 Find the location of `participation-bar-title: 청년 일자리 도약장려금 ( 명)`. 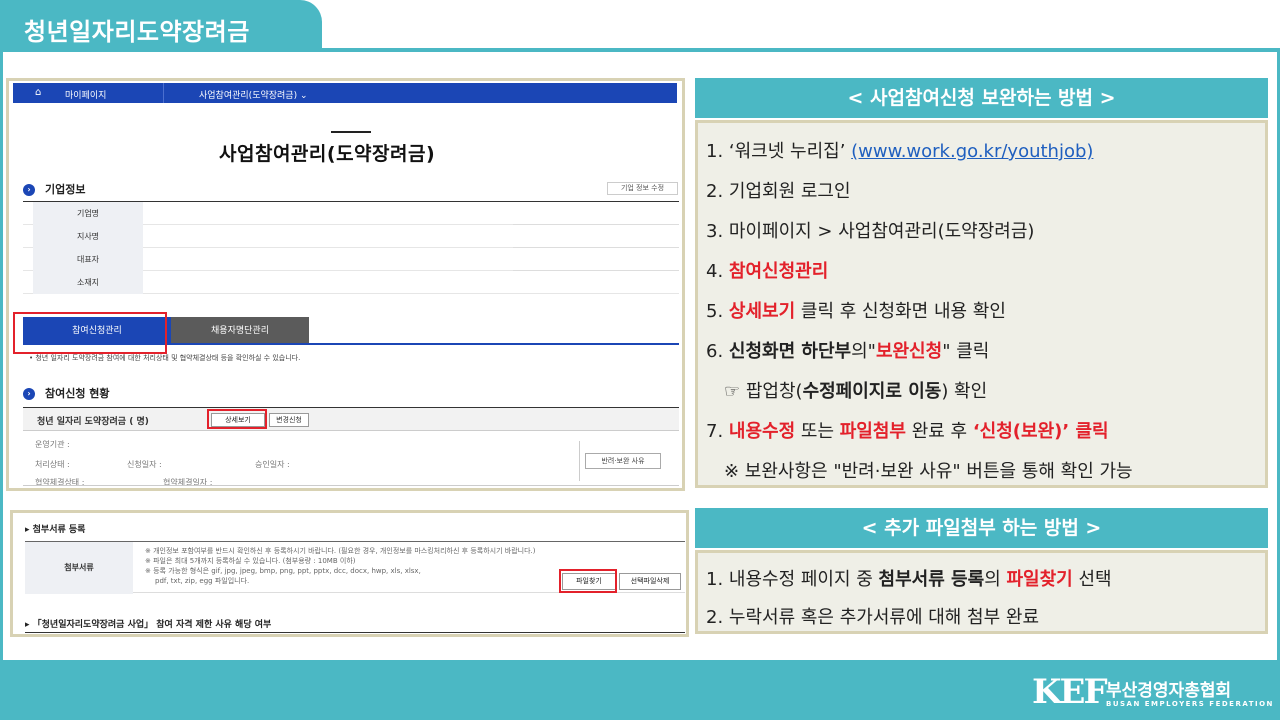

participation-bar-title: 청년 일자리 도약장려금 ( 명) is located at coordinates (93, 422).